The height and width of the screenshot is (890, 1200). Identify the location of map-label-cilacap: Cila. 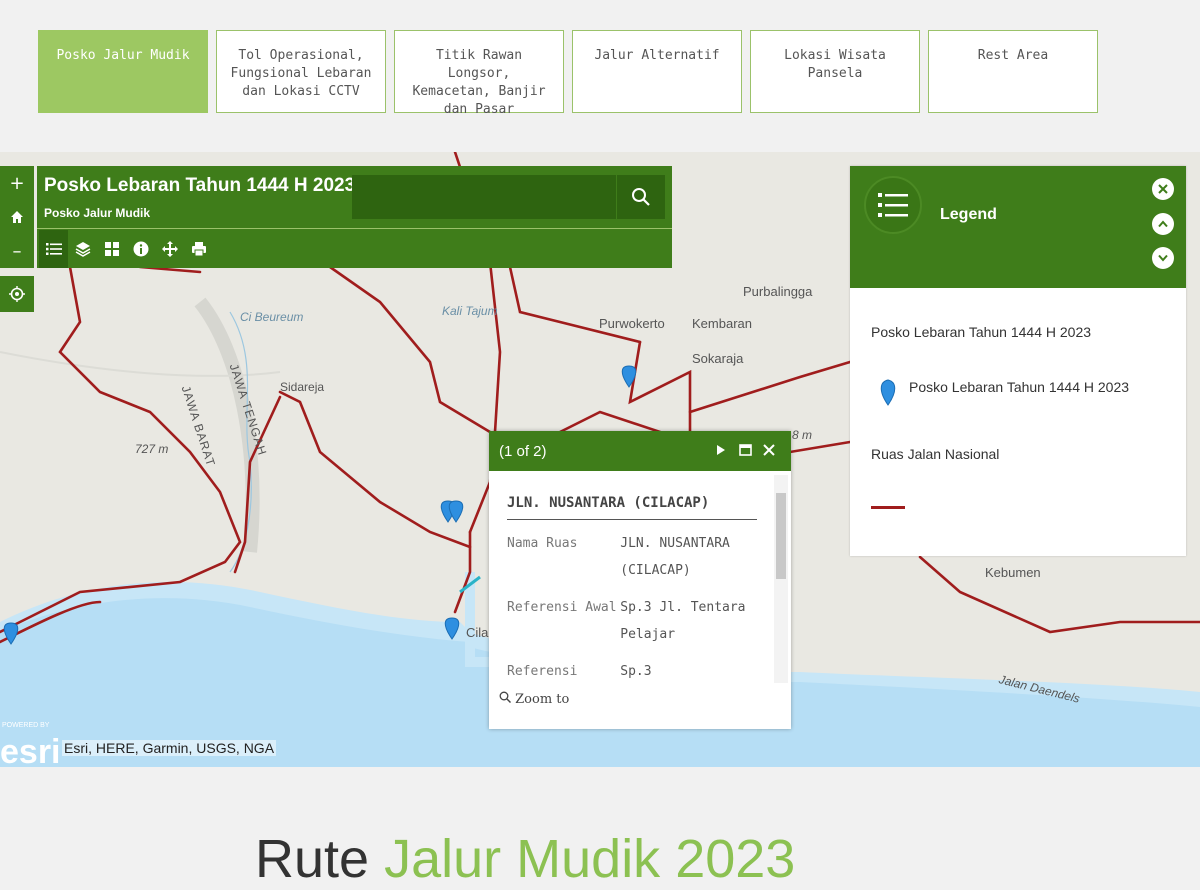
(477, 632).